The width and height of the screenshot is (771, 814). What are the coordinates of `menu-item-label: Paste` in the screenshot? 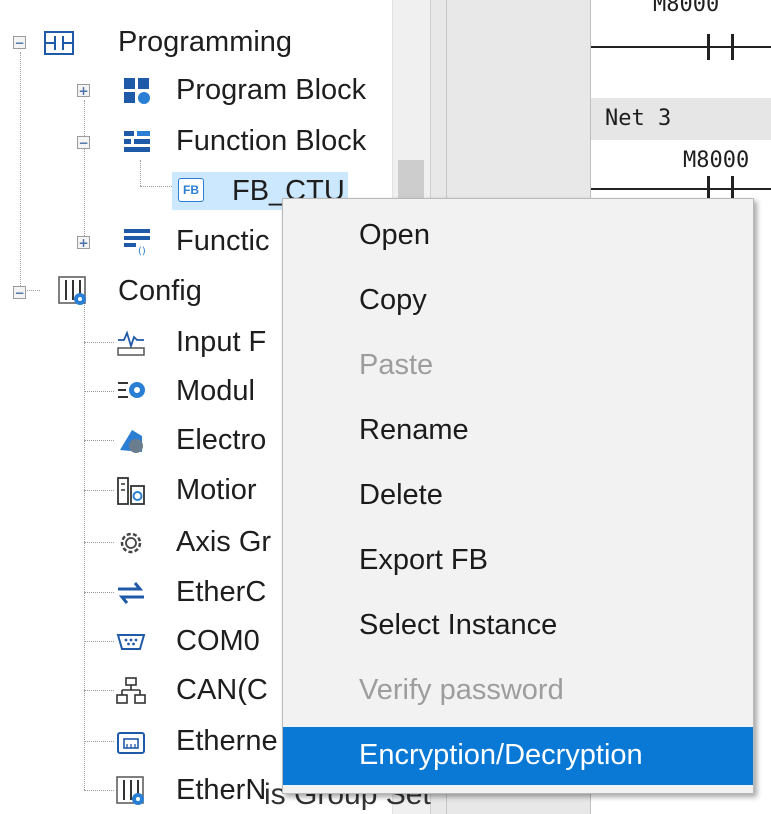 It's located at (396, 365).